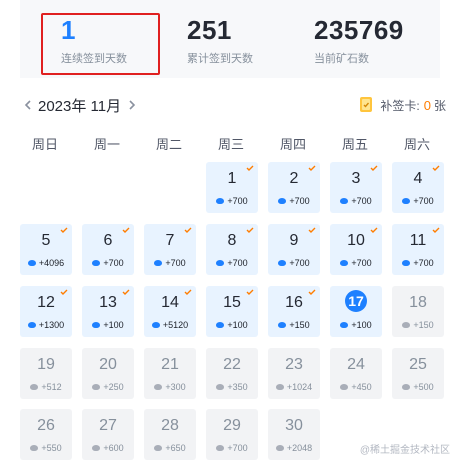 This screenshot has width=460, height=460. Describe the element at coordinates (113, 448) in the screenshot. I see `reward-amount: +600` at that location.